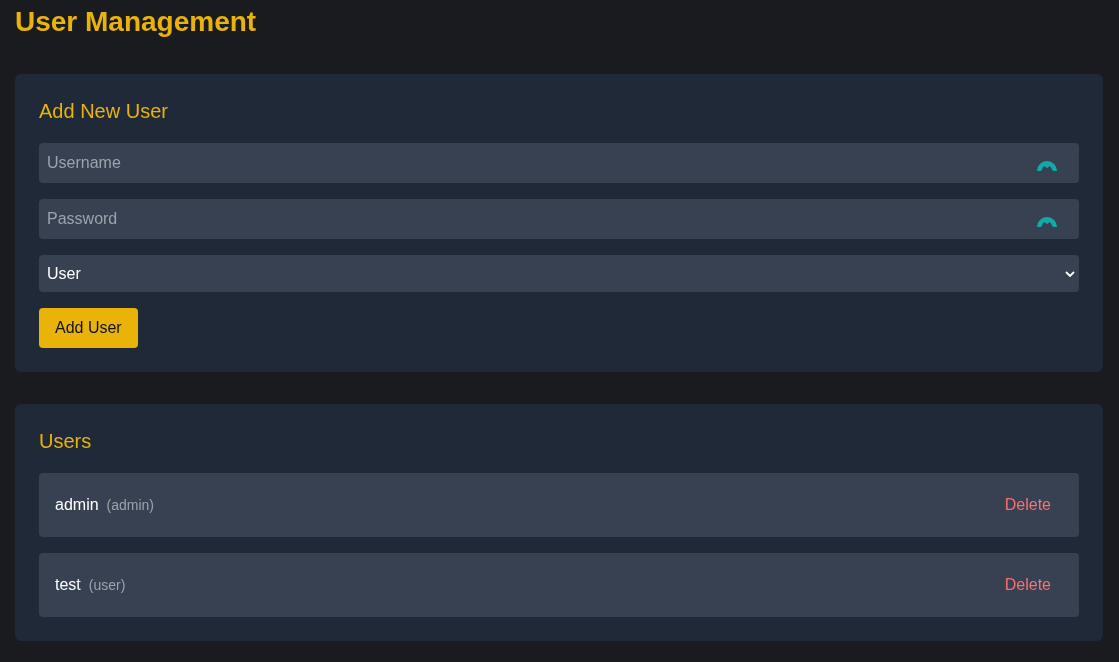 The image size is (1119, 662). Describe the element at coordinates (77, 504) in the screenshot. I see `username-text: admin` at that location.